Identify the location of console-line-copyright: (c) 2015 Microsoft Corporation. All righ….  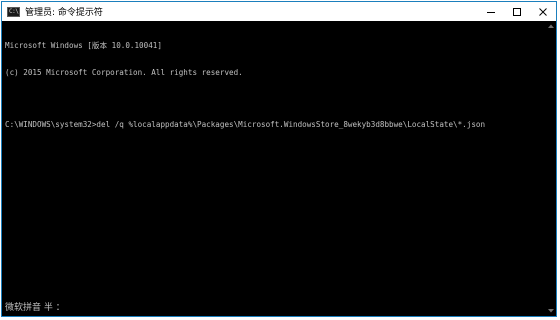
(124, 72).